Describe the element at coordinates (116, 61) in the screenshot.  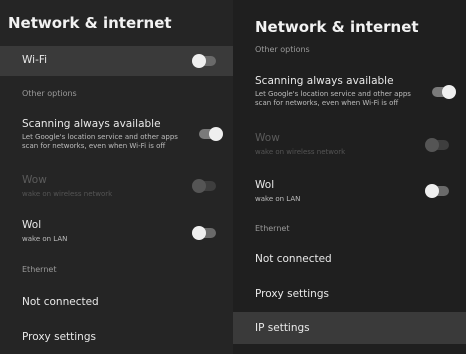
I see `wifi-row: Wi-Fi` at that location.